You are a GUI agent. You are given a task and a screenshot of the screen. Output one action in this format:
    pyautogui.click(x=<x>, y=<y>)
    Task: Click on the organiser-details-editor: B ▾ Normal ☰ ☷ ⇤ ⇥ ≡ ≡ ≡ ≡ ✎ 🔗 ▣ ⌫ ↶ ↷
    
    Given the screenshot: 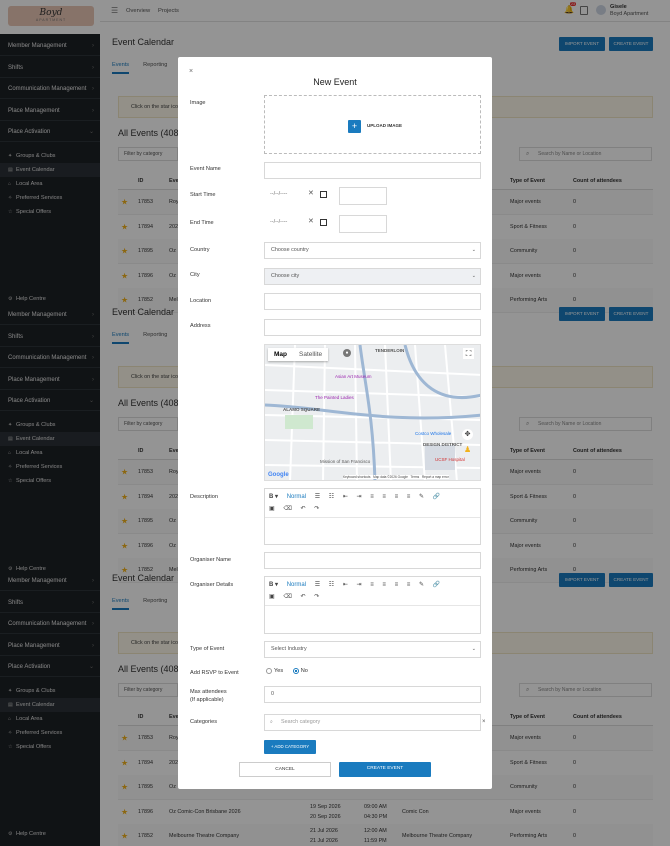 What is the action you would take?
    pyautogui.click(x=372, y=605)
    